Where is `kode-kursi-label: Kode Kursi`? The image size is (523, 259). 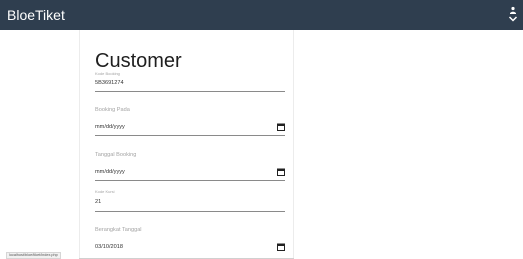 kode-kursi-label: Kode Kursi is located at coordinates (105, 191).